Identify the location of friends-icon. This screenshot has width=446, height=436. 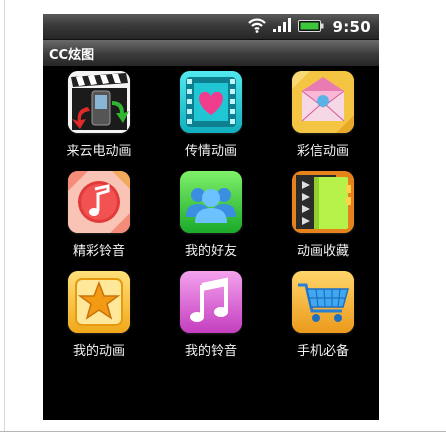
(211, 202).